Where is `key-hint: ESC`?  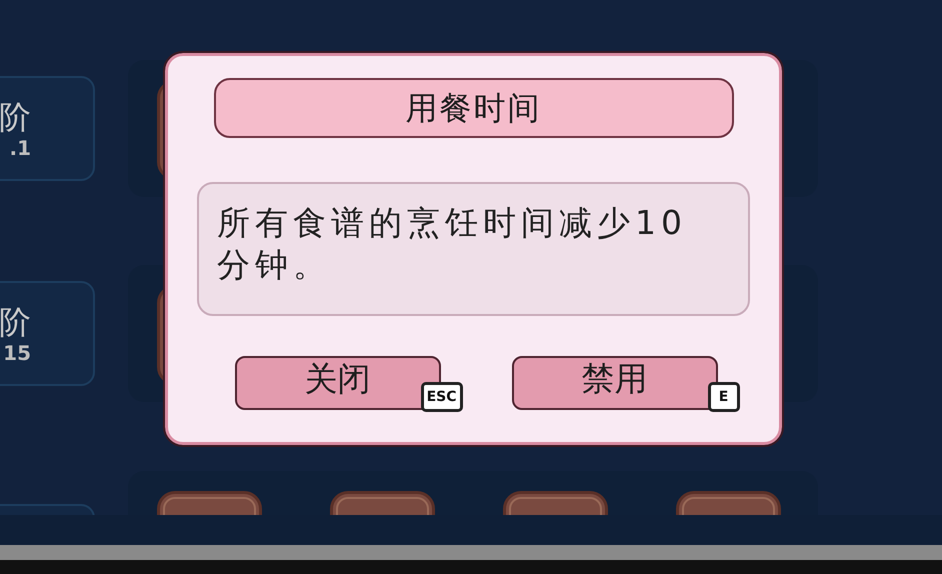
key-hint: ESC is located at coordinates (441, 397).